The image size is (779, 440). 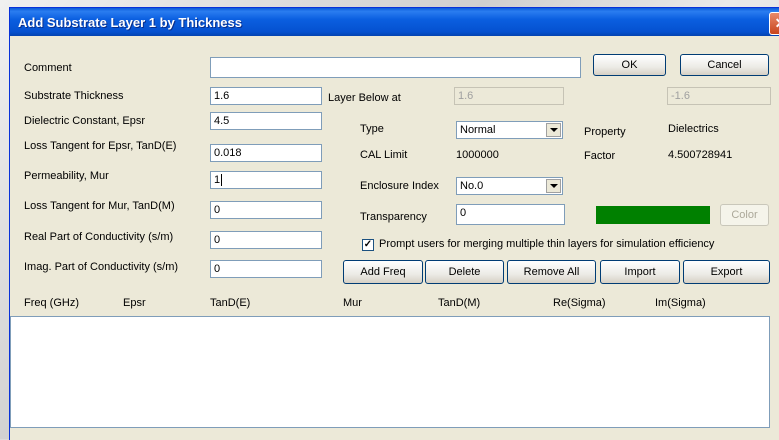 What do you see at coordinates (266, 121) in the screenshot?
I see `dielectric-constant-input: 4.5` at bounding box center [266, 121].